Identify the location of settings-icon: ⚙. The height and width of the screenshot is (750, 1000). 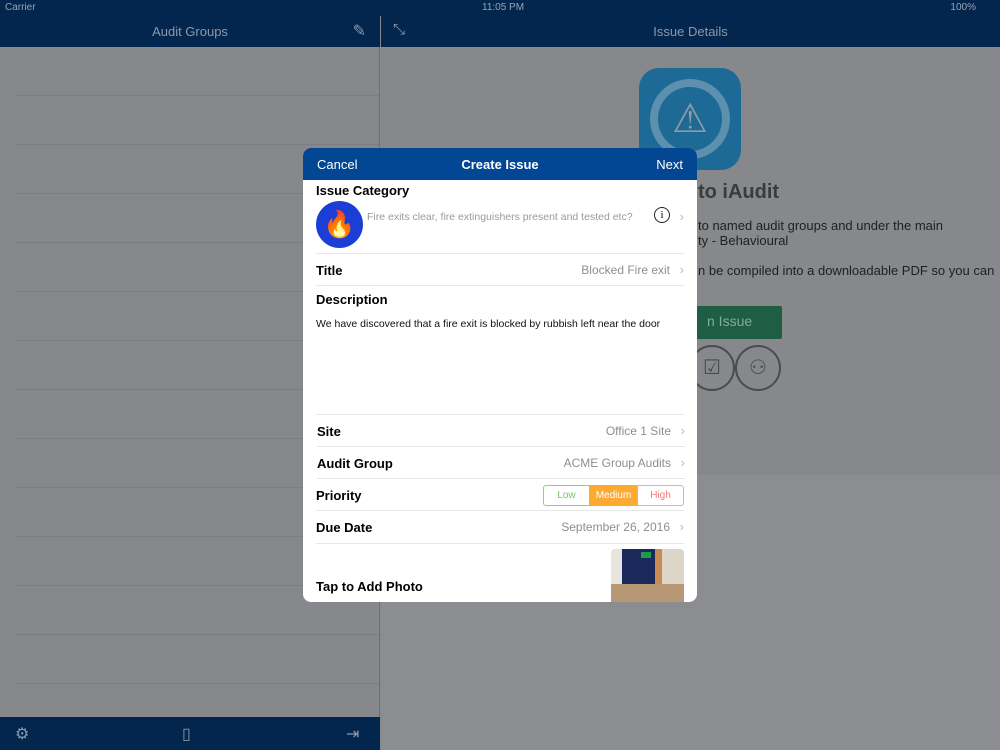
(22, 734).